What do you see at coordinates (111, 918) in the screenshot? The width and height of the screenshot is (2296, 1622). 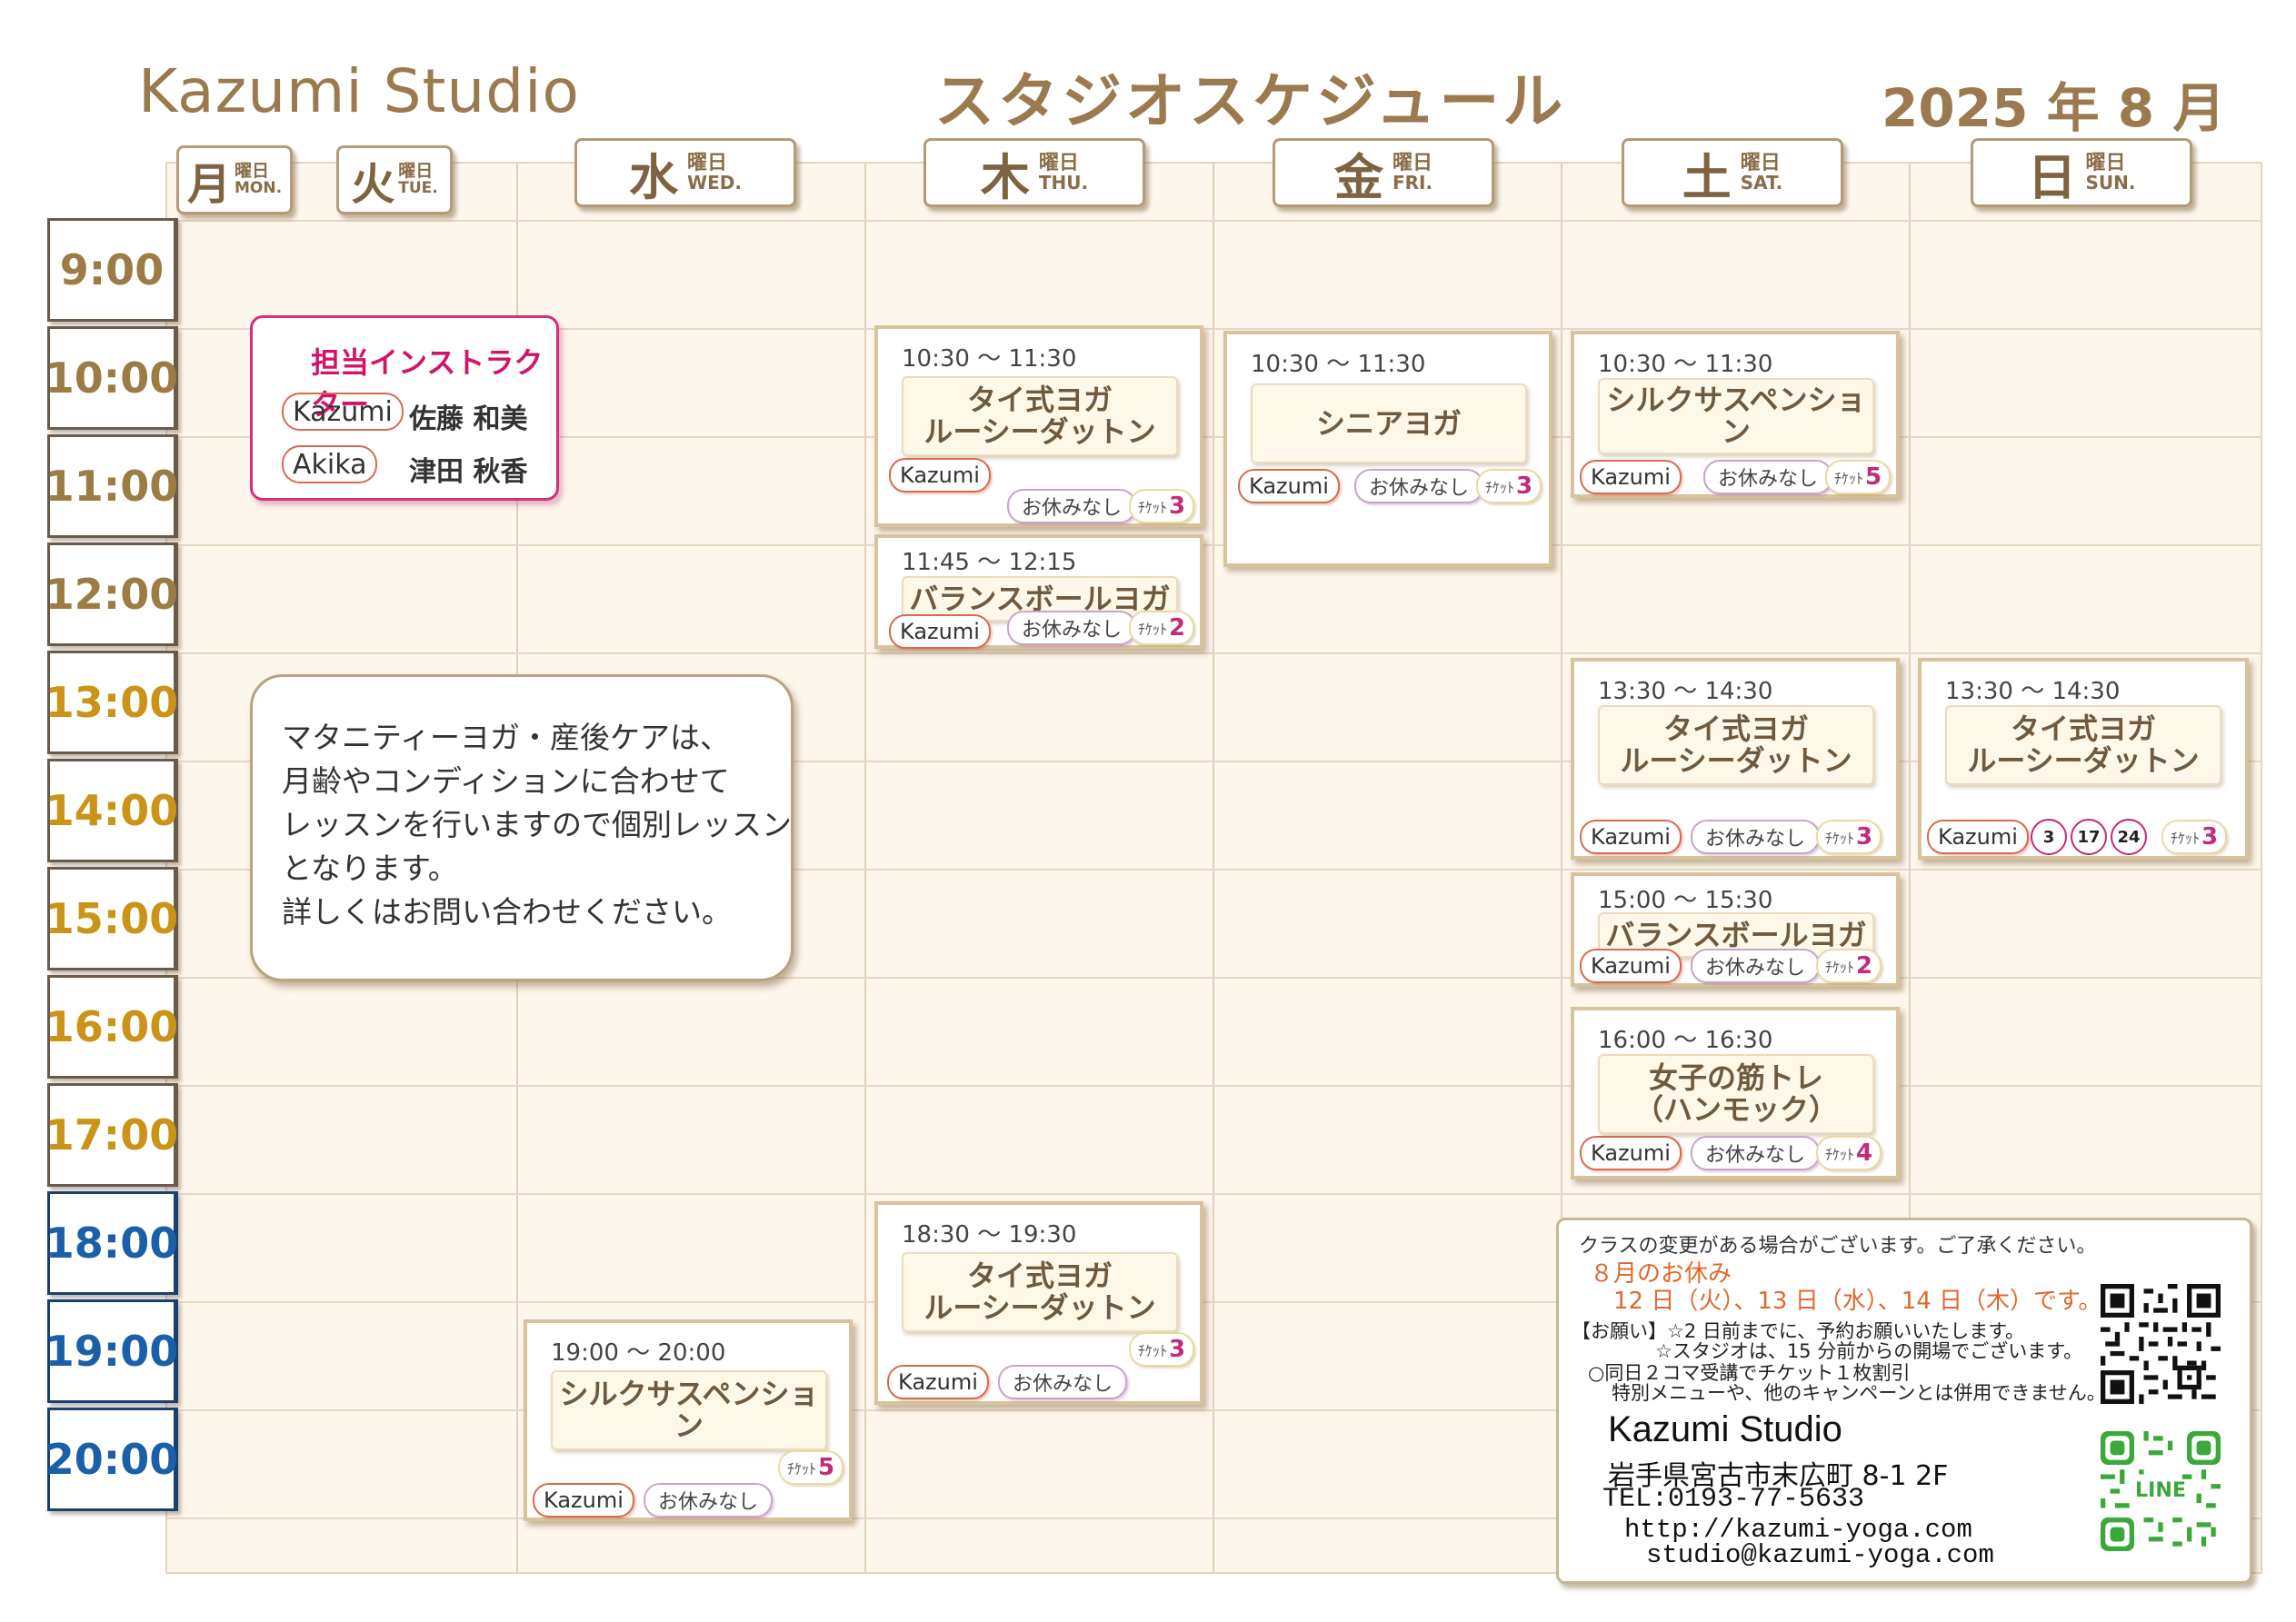 I see `time-slot-15: 15:00` at bounding box center [111, 918].